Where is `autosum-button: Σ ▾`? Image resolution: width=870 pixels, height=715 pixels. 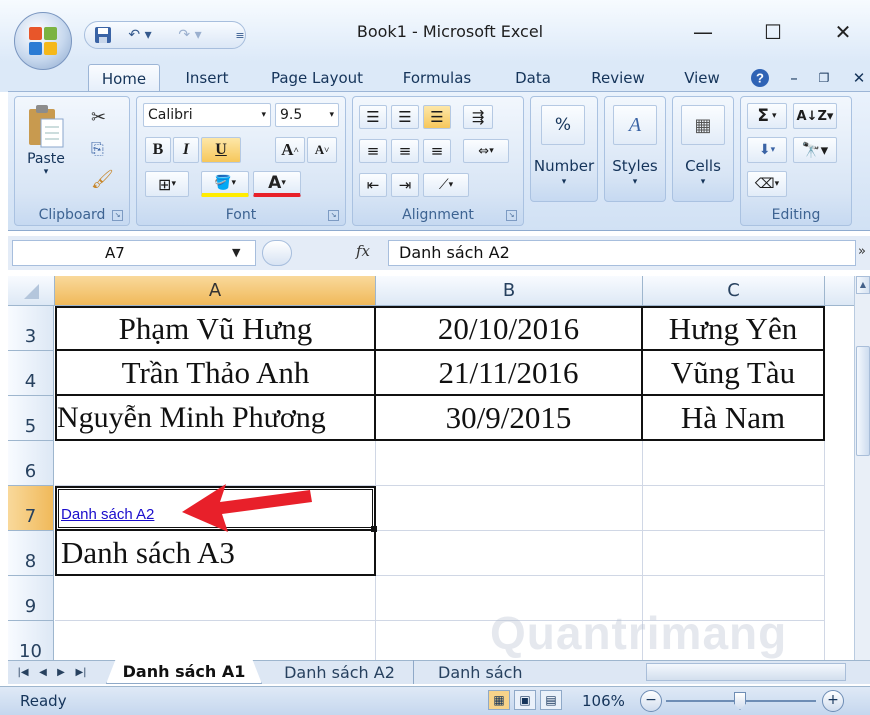
autosum-button: Σ ▾ is located at coordinates (767, 116).